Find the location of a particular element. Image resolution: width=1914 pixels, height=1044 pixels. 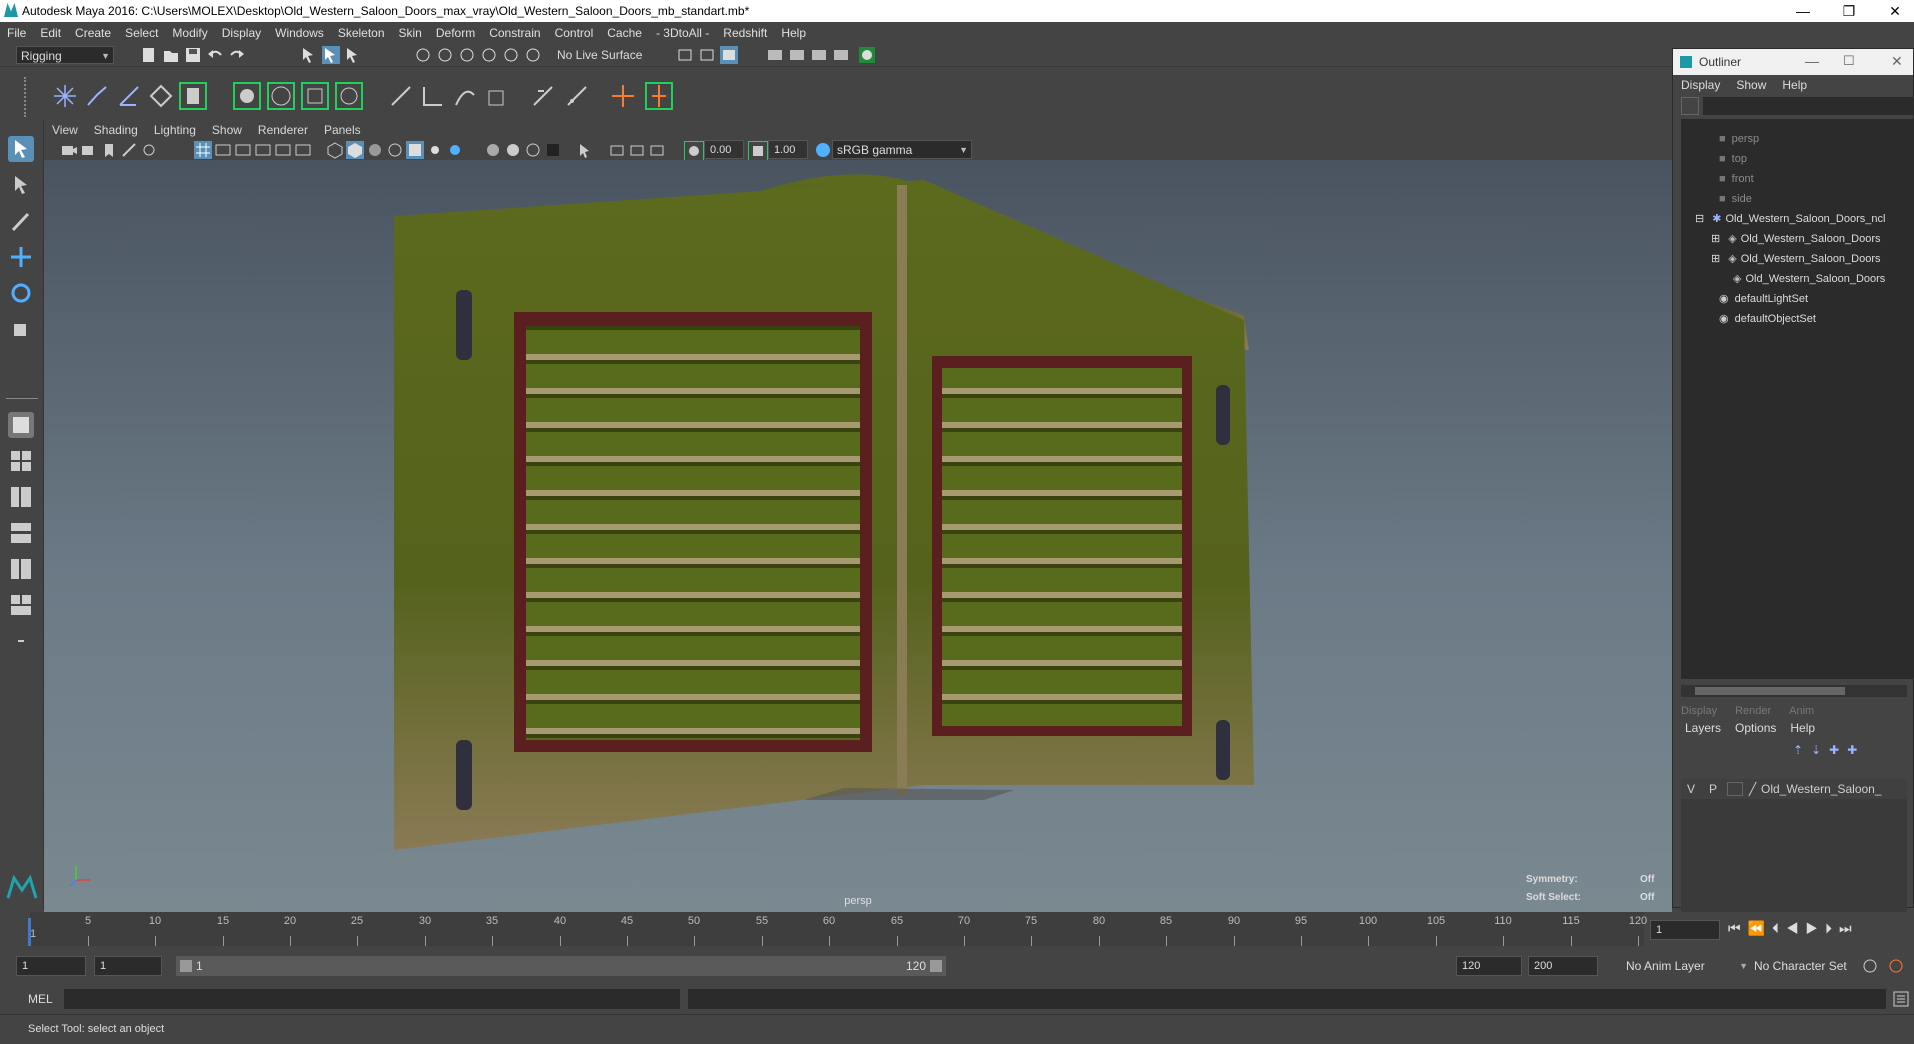

xray-components-icon is located at coordinates (657, 150).